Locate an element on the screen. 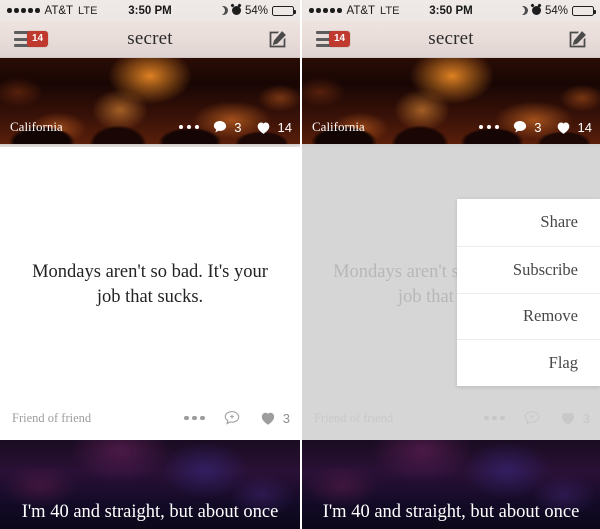  card-actions: 3 is located at coordinates (237, 418).